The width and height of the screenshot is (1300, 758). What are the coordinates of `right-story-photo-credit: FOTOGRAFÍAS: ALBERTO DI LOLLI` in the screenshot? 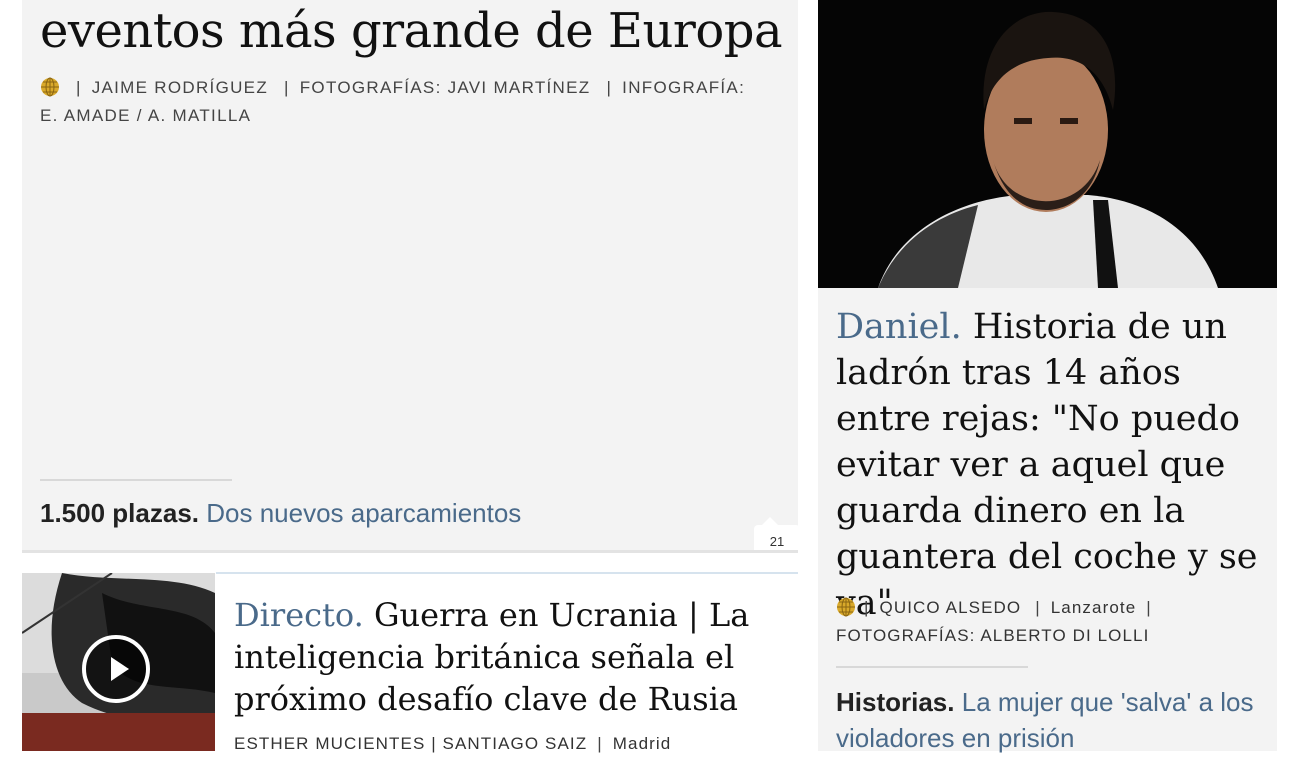 It's located at (993, 635).